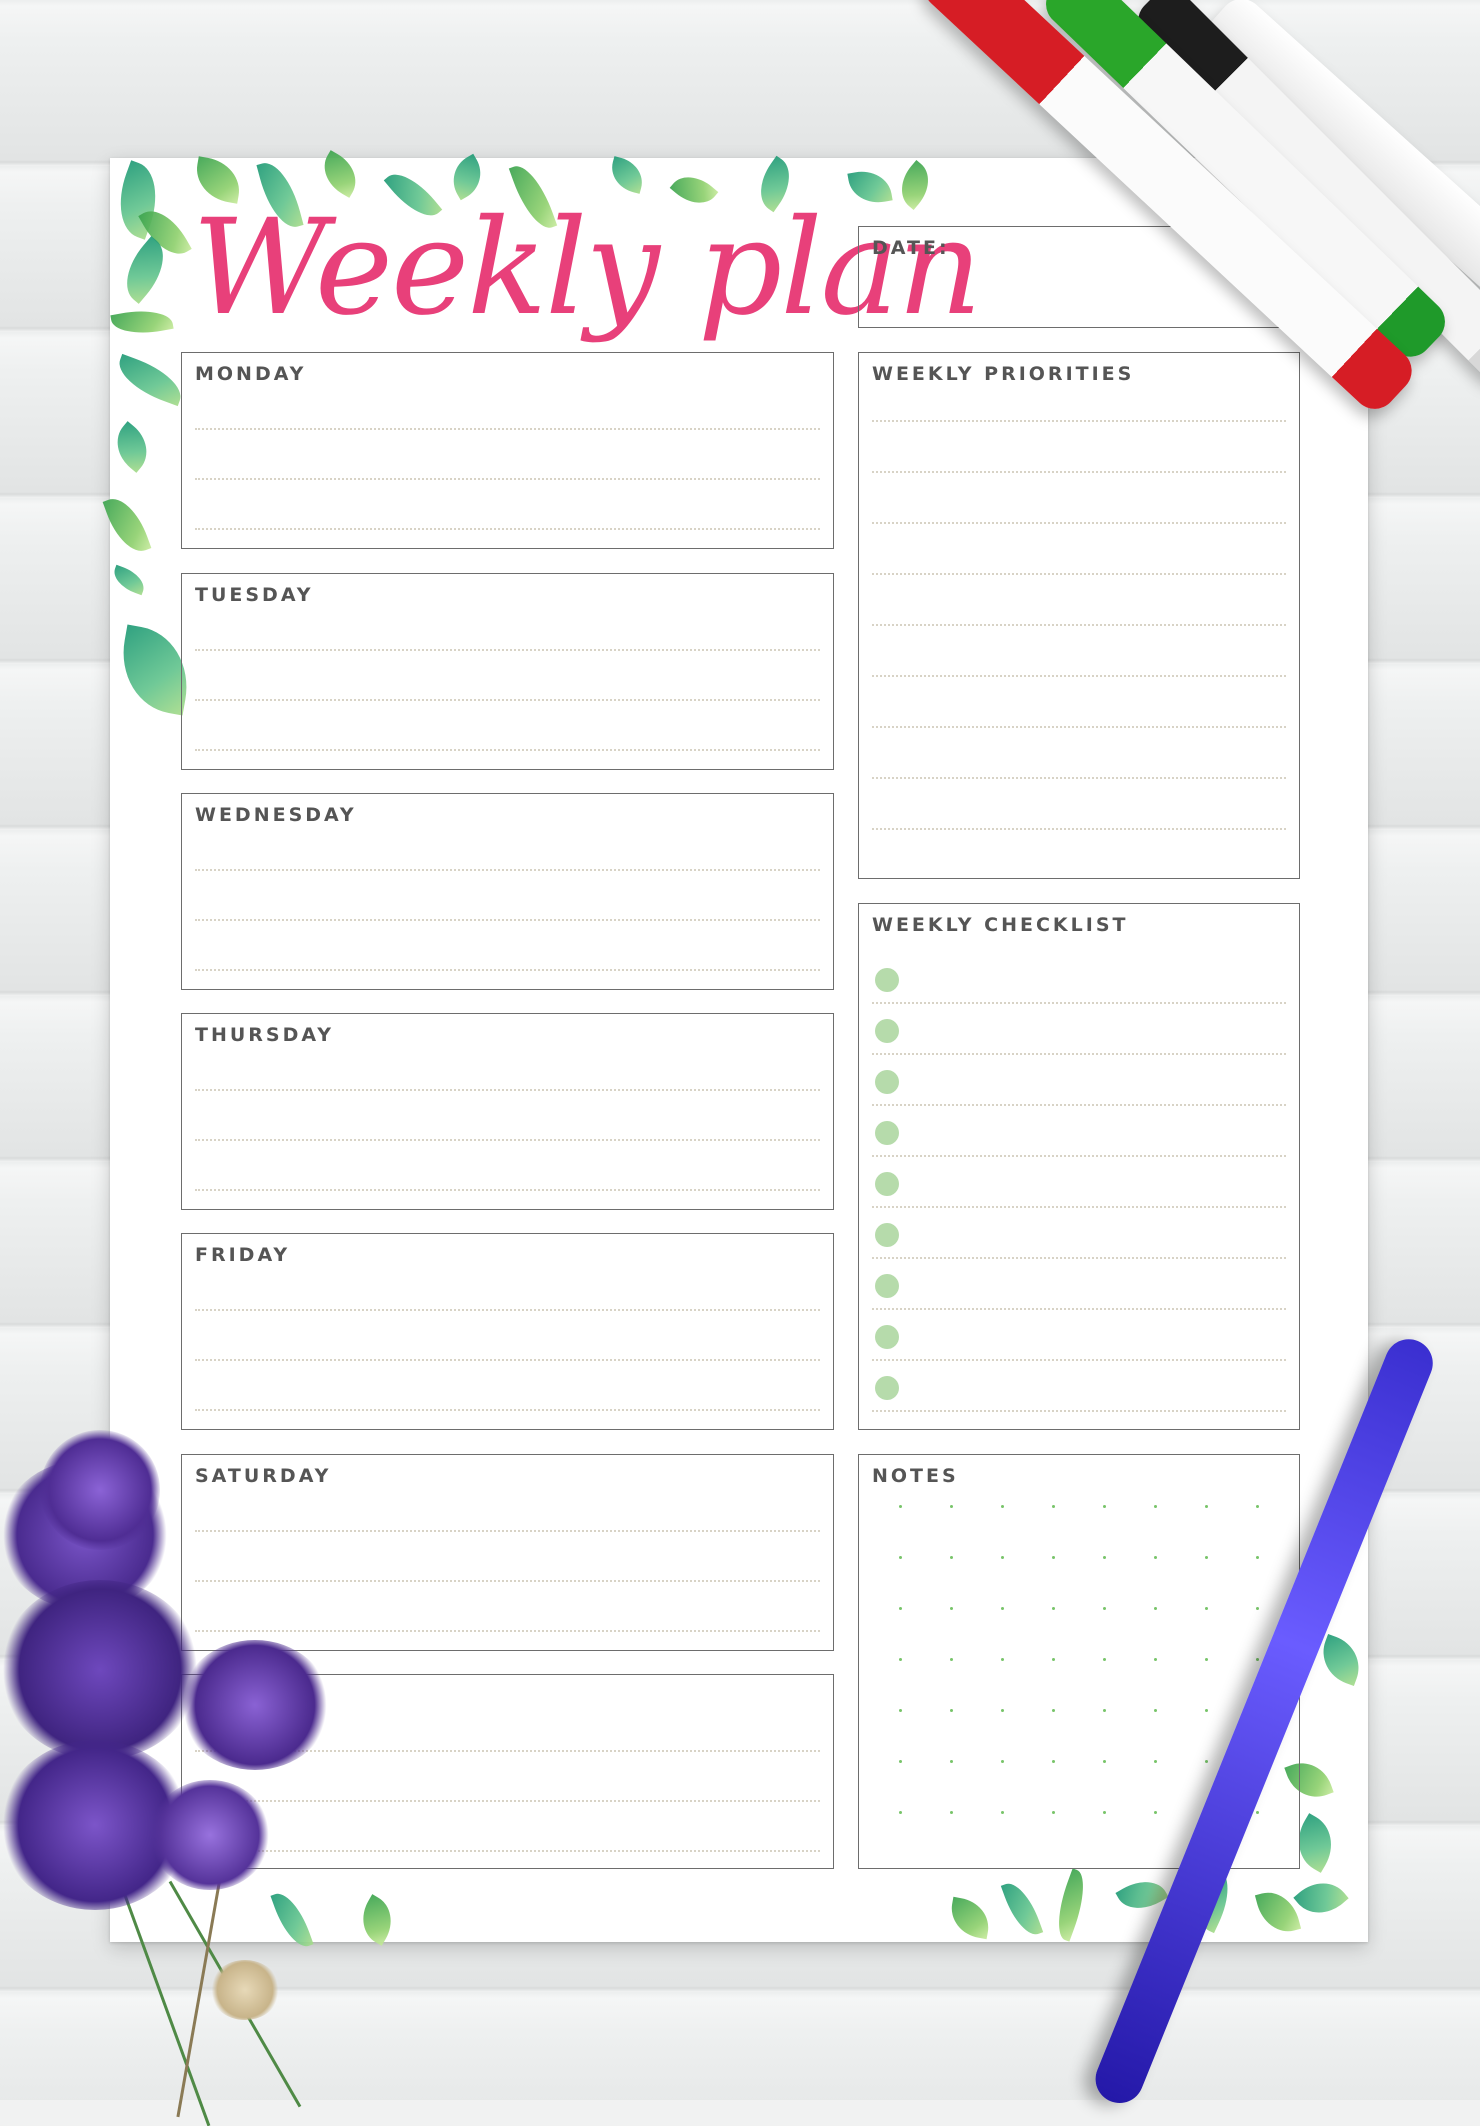  I want to click on day-label: WEDNESDAY, so click(276, 815).